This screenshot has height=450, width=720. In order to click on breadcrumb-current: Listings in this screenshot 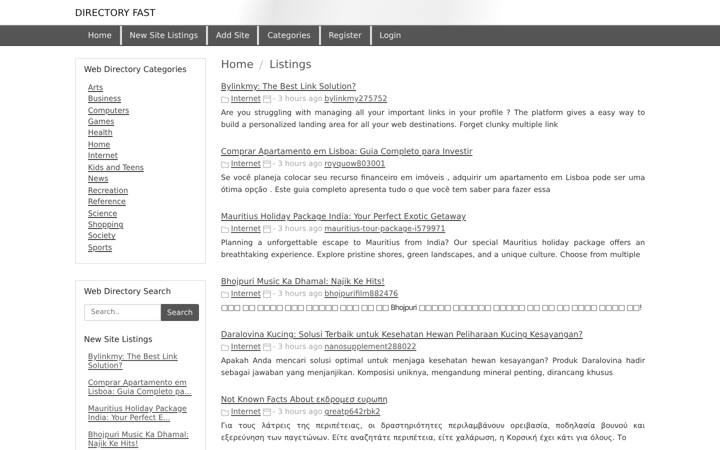, I will do `click(290, 64)`.